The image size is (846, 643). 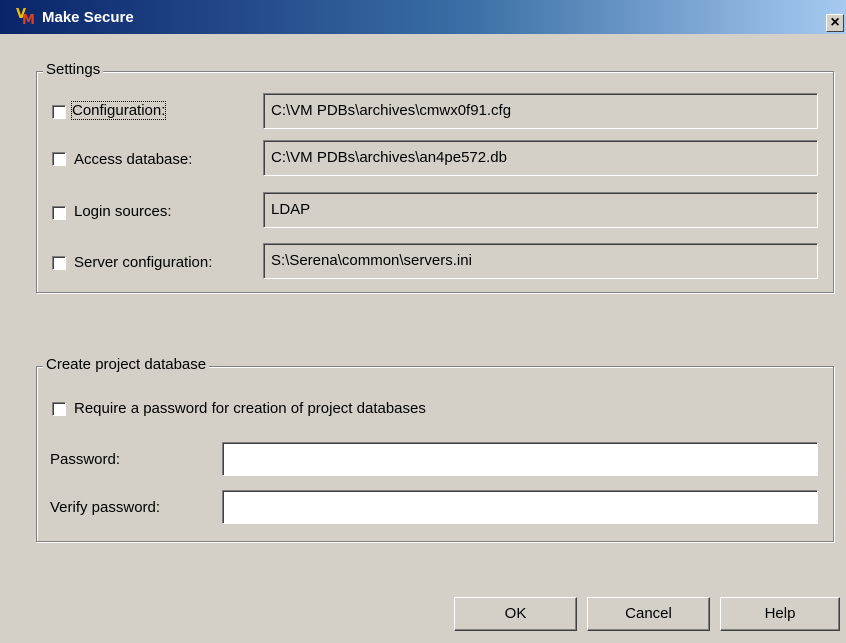 I want to click on access-database-checkbox, so click(x=59, y=159).